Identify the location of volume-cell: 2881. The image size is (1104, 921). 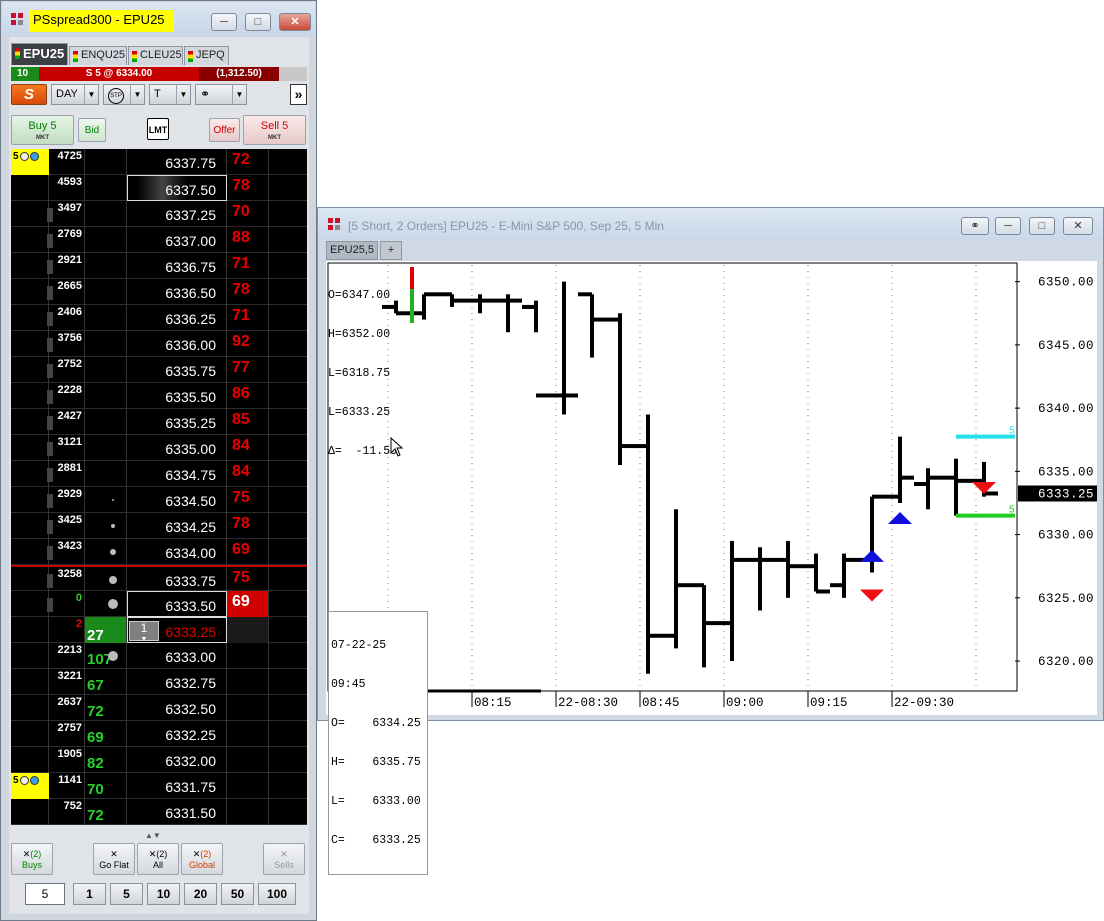
(66, 474).